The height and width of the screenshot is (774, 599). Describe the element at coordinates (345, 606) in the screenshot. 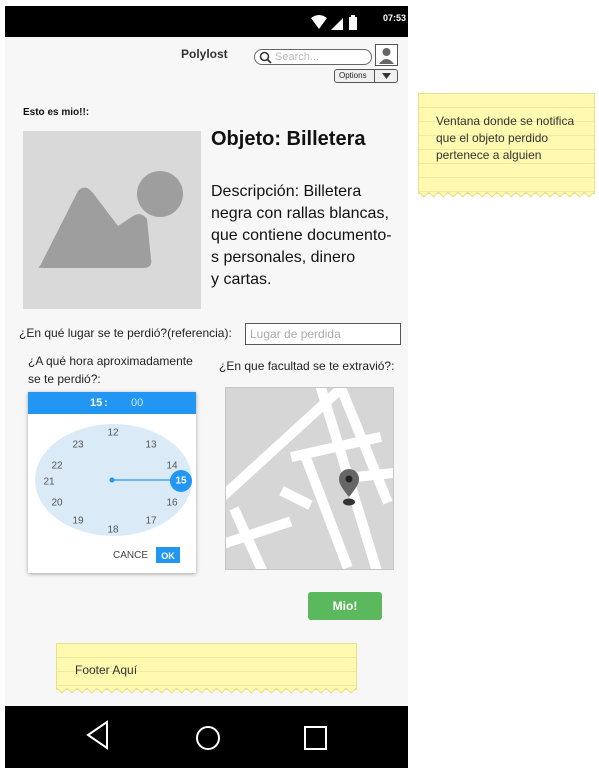

I see `mio-button: Mio!` at that location.